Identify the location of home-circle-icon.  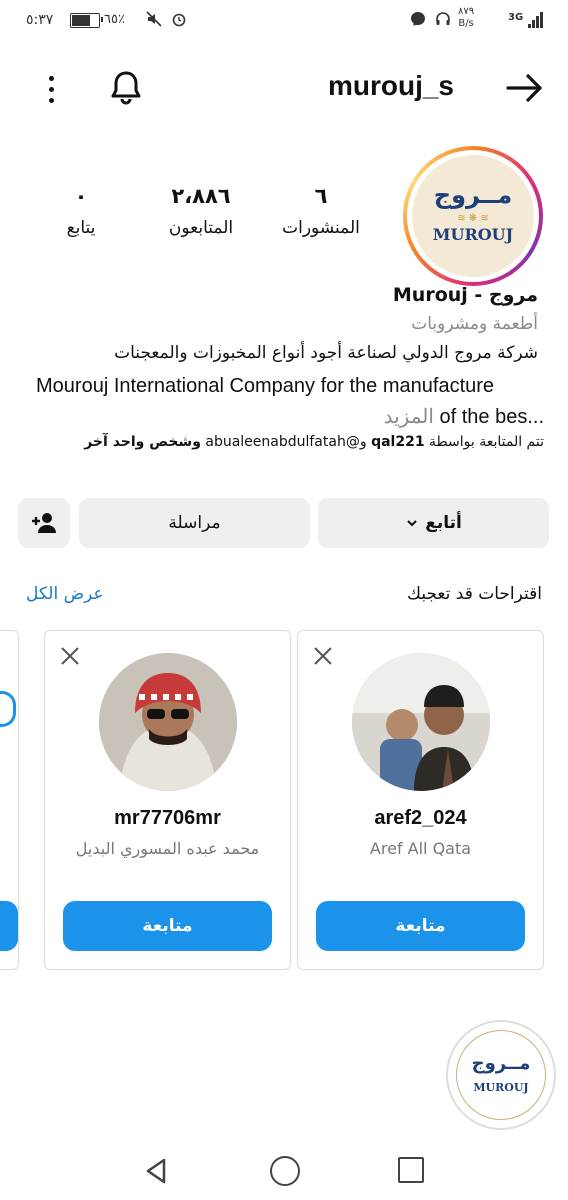
(285, 1171).